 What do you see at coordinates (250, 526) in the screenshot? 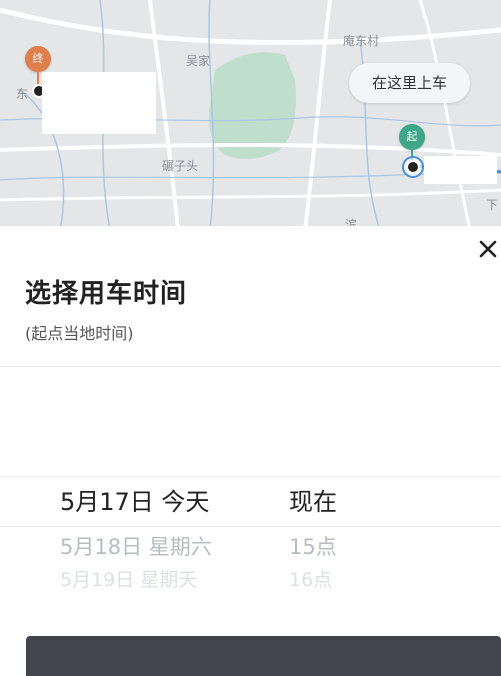
I see `picker-highlight-bottom` at bounding box center [250, 526].